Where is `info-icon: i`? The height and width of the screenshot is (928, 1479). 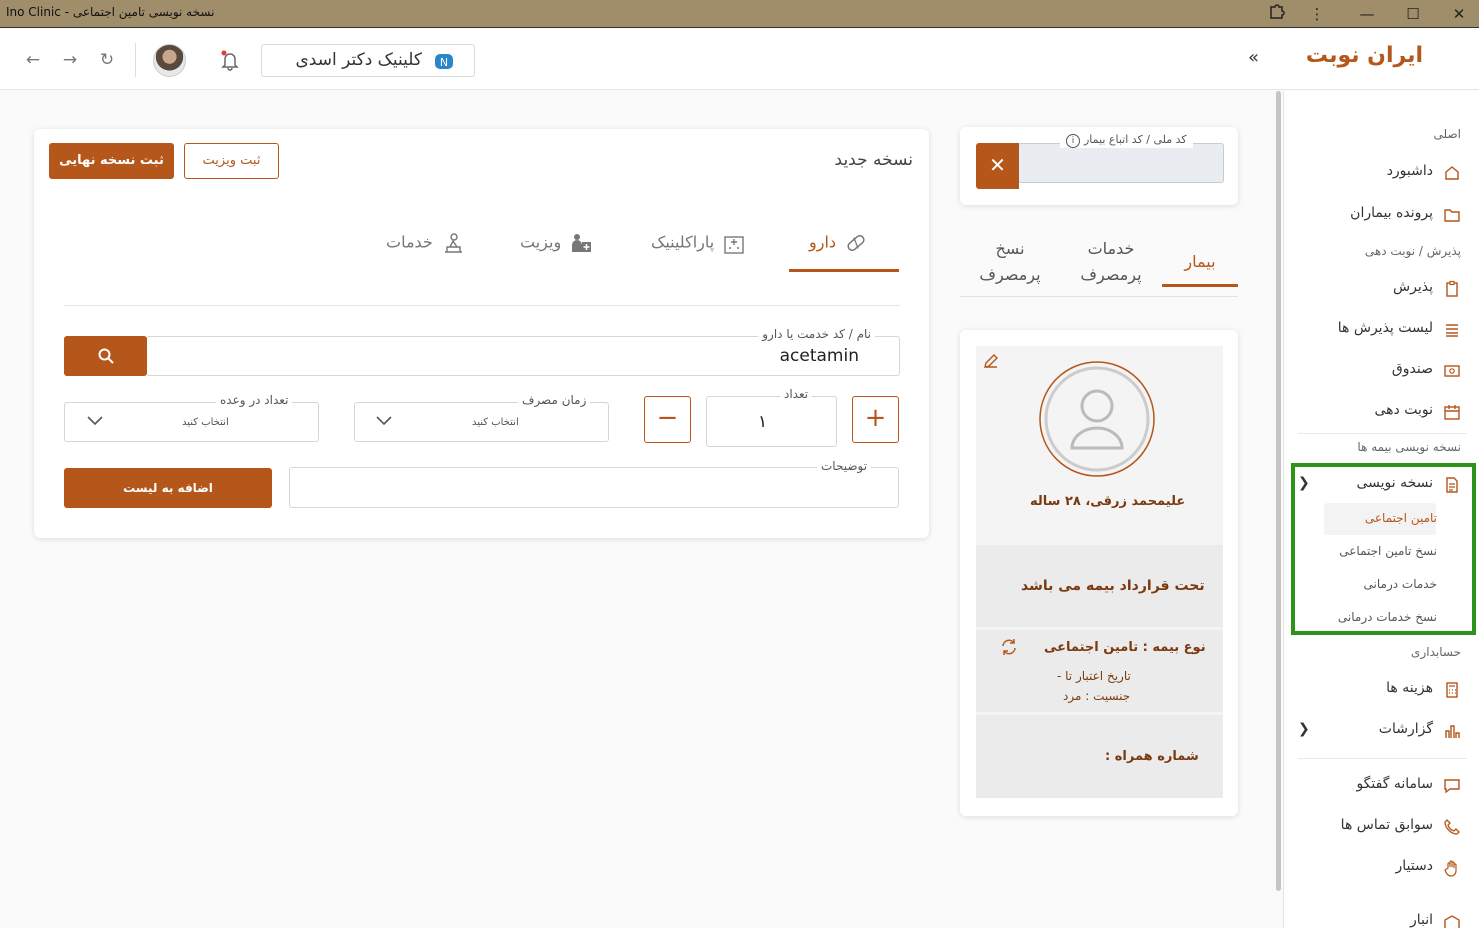
info-icon: i is located at coordinates (1073, 141).